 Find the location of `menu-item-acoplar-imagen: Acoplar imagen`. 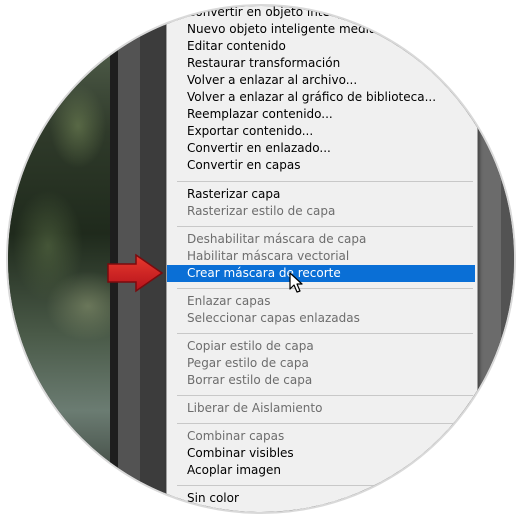

menu-item-acoplar-imagen: Acoplar imagen is located at coordinates (322, 470).